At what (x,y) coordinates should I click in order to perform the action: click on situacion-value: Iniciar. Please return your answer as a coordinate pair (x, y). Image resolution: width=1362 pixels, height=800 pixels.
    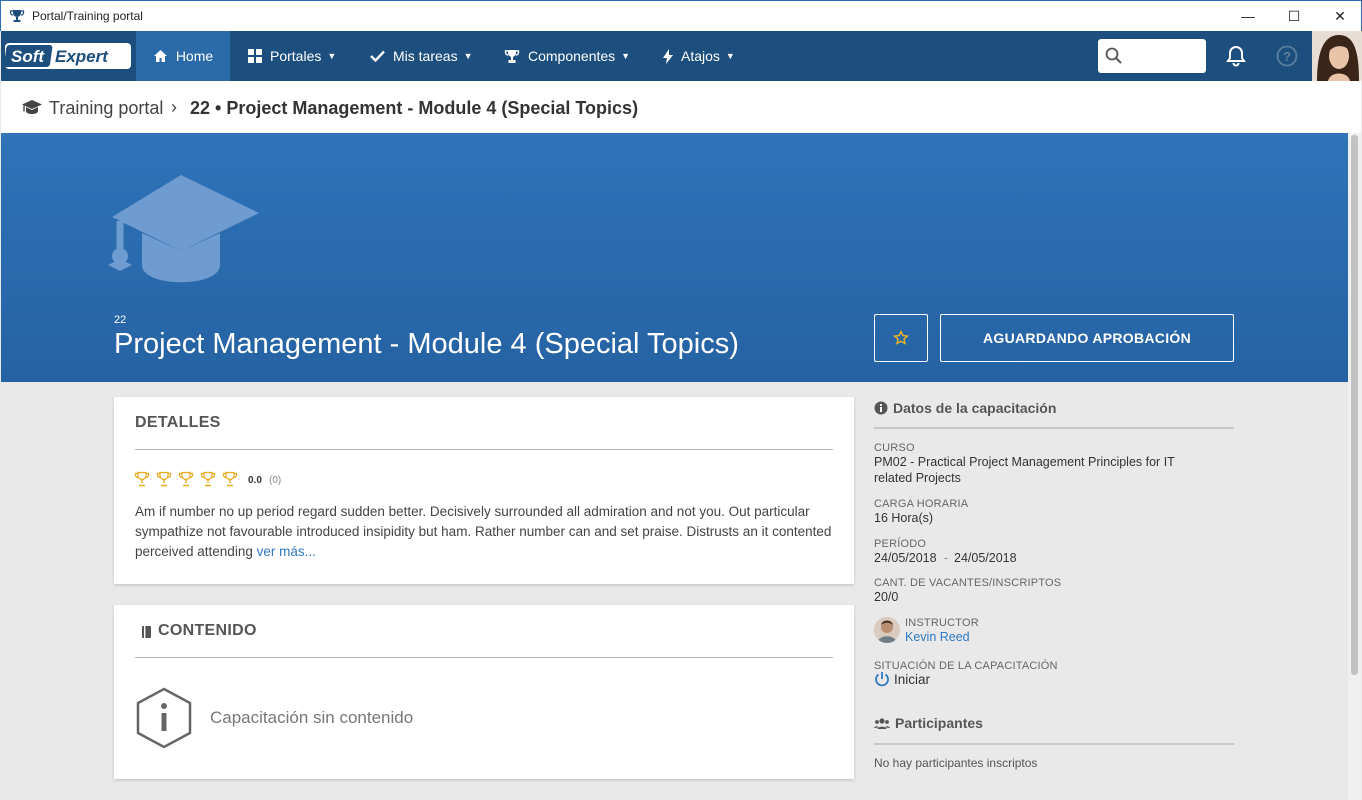
    Looking at the image, I should click on (912, 679).